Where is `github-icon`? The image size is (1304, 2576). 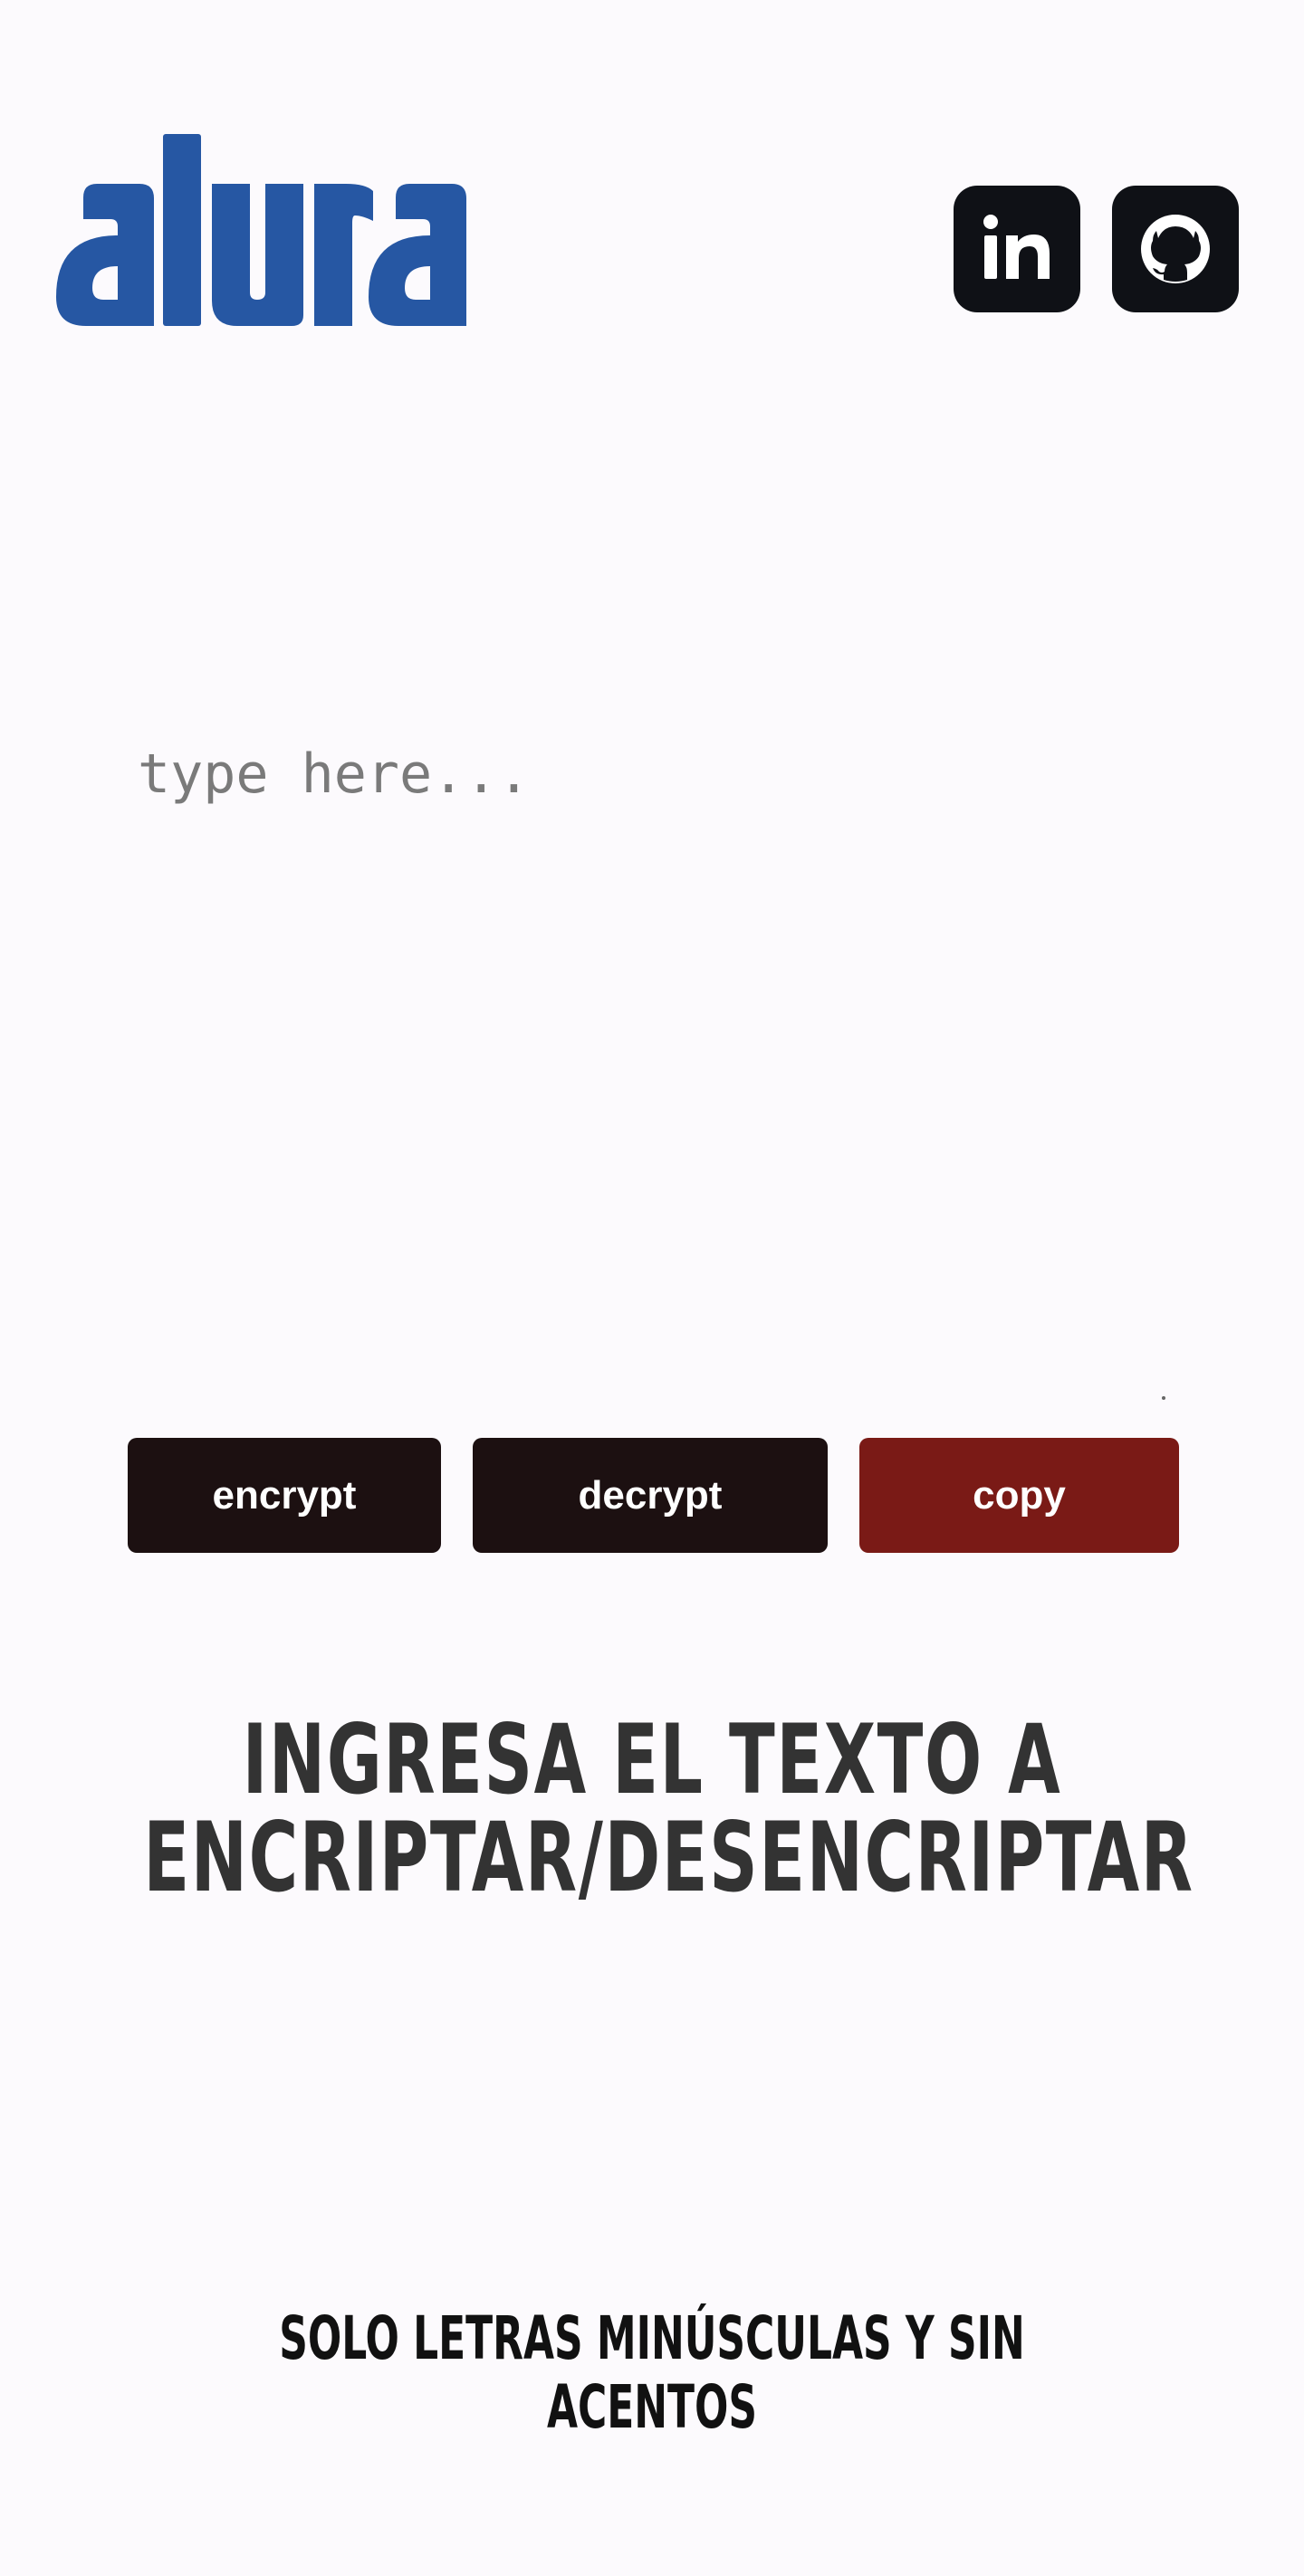
github-icon is located at coordinates (1175, 249).